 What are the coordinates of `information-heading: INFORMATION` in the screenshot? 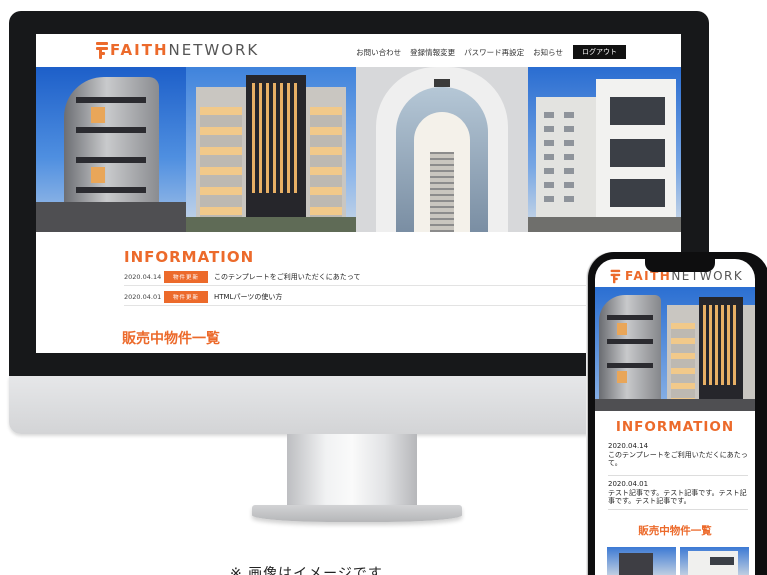 It's located at (189, 257).